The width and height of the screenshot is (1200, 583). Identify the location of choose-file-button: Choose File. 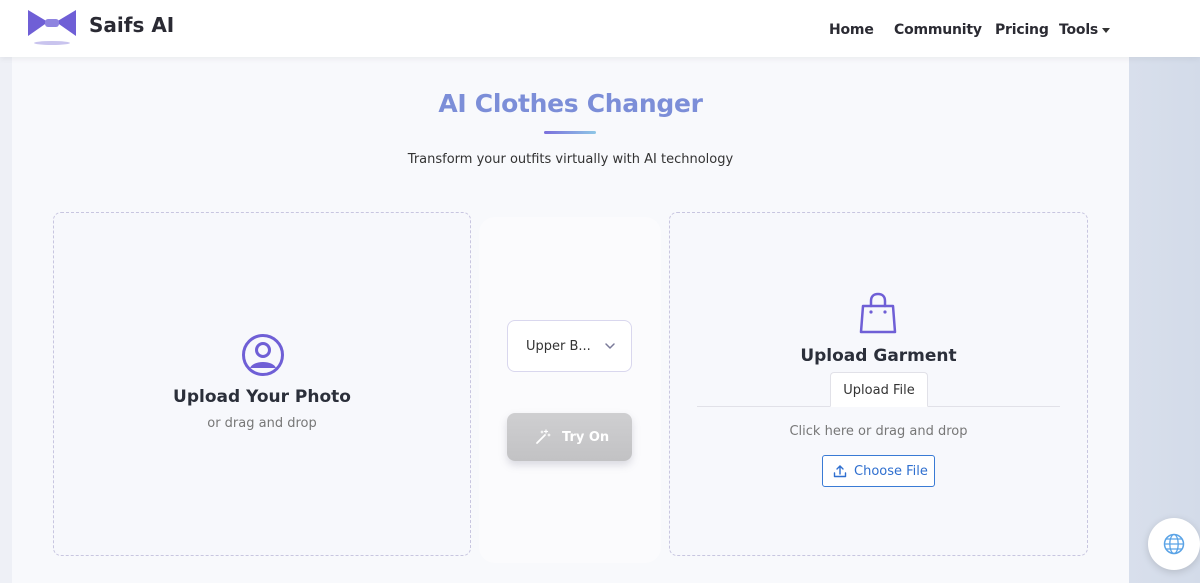
(878, 471).